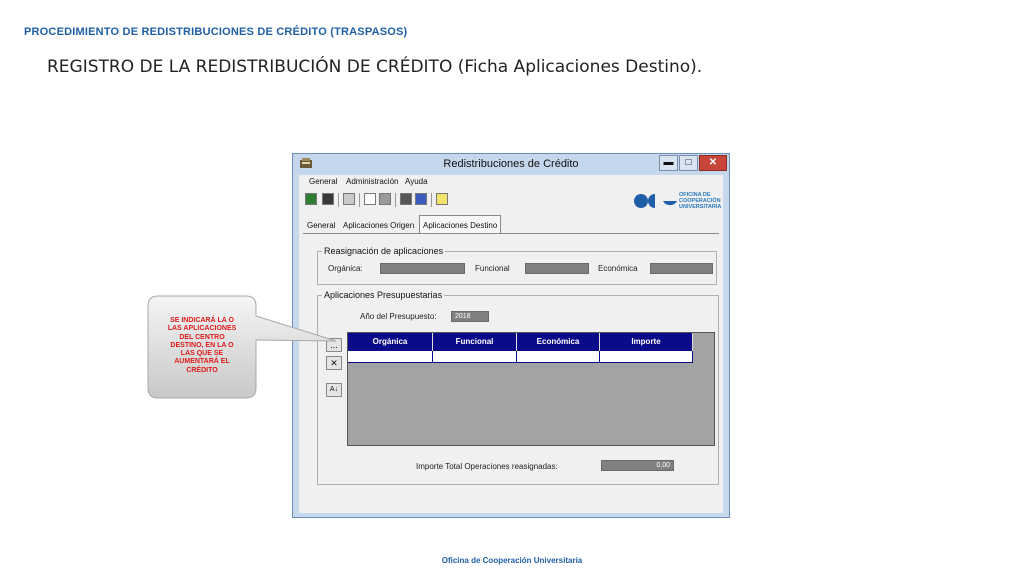  What do you see at coordinates (370, 199) in the screenshot?
I see `preview-icon` at bounding box center [370, 199].